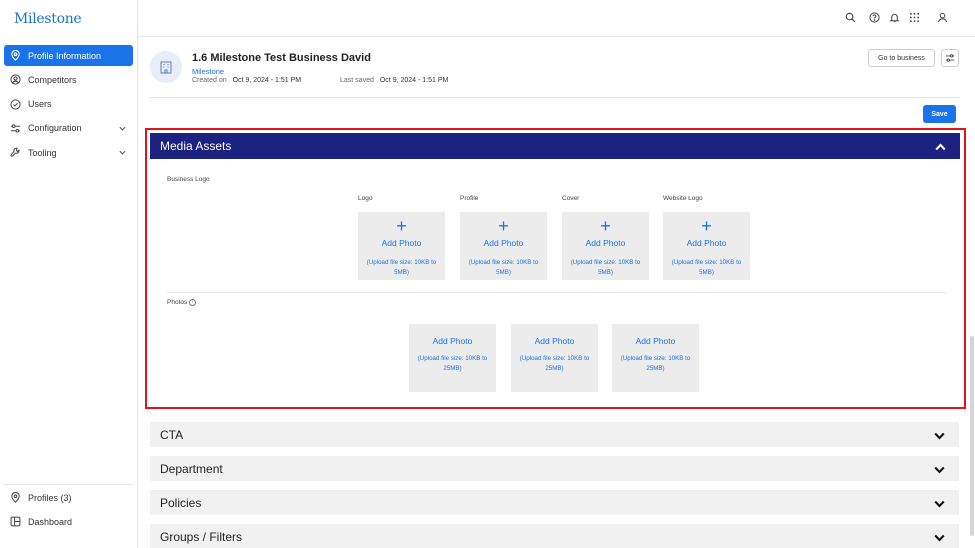  I want to click on section-groups-filters: Groups / Filters, so click(554, 536).